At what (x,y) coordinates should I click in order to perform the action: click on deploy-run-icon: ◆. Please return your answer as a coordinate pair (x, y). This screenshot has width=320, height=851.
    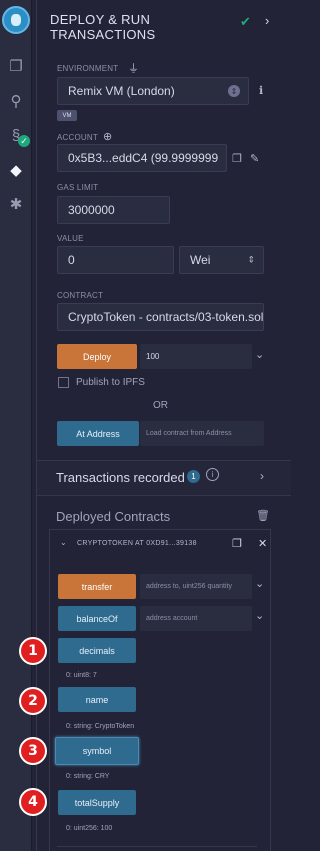
    Looking at the image, I should click on (16, 170).